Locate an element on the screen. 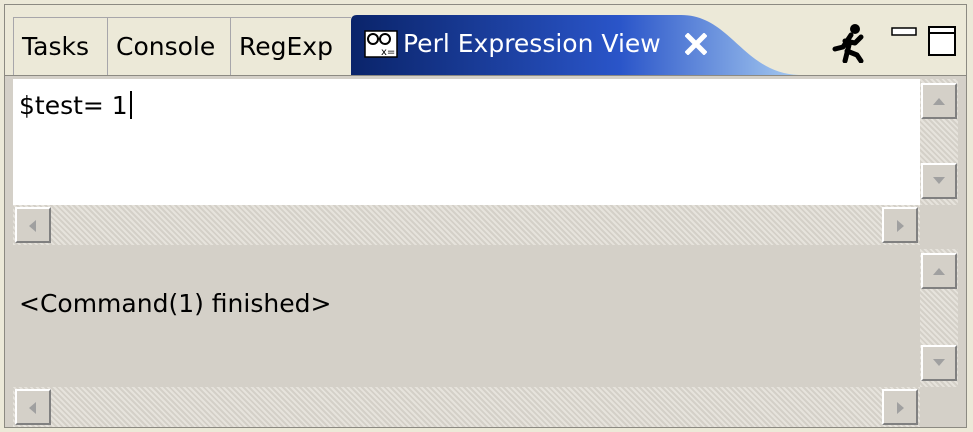  output-vertical-scrollbar is located at coordinates (939, 318).